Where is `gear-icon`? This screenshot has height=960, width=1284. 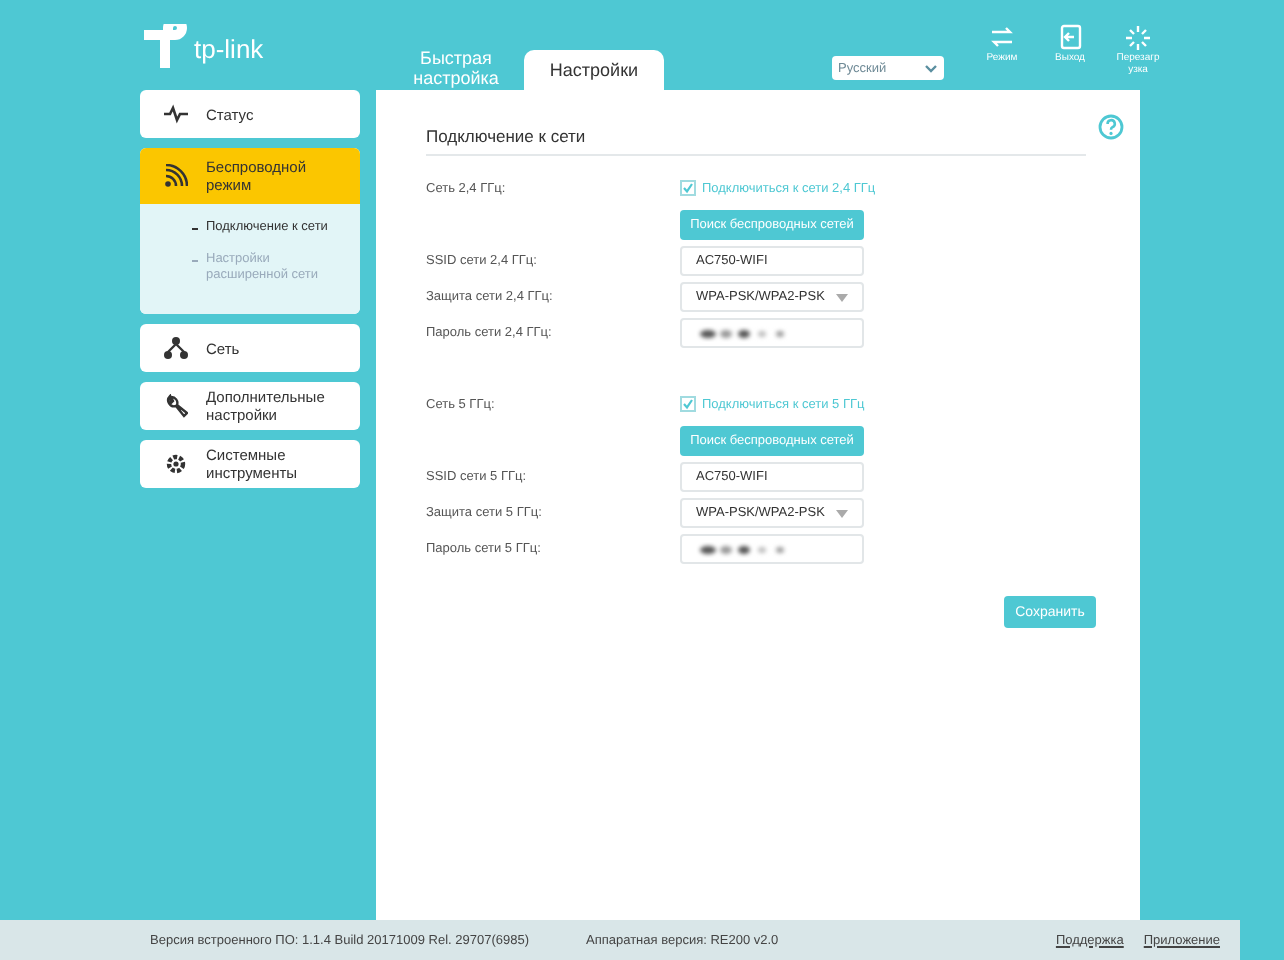
gear-icon is located at coordinates (176, 464).